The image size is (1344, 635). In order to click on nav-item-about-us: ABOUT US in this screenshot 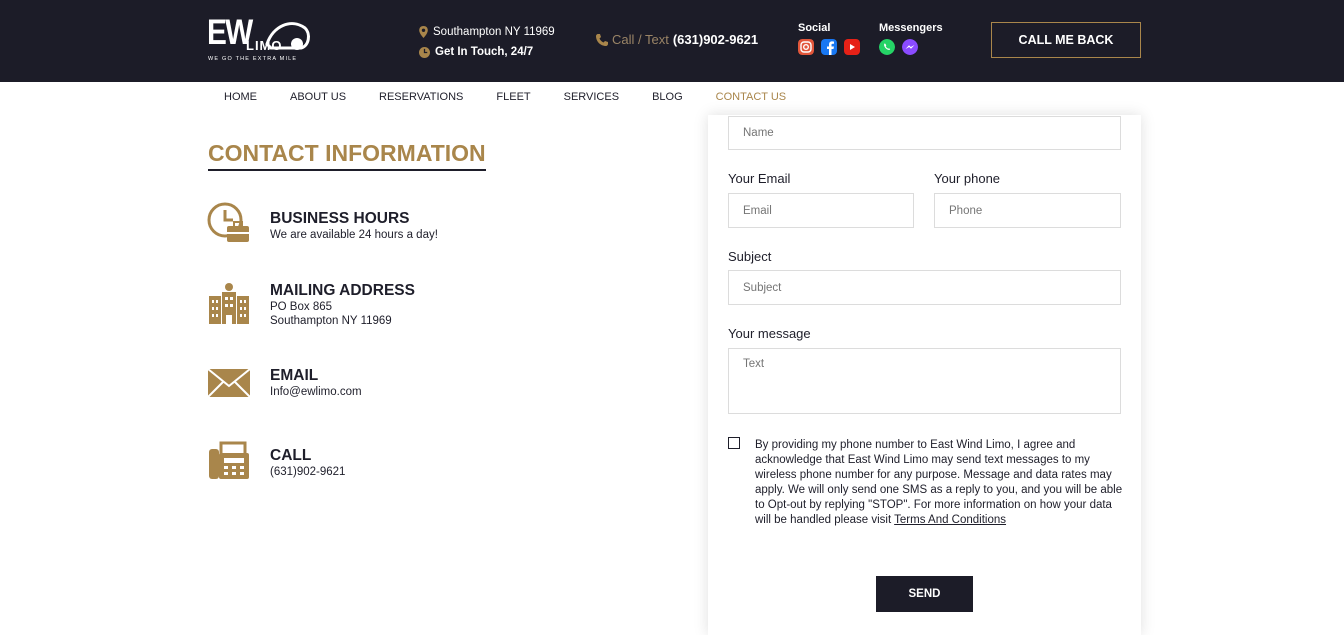, I will do `click(318, 97)`.